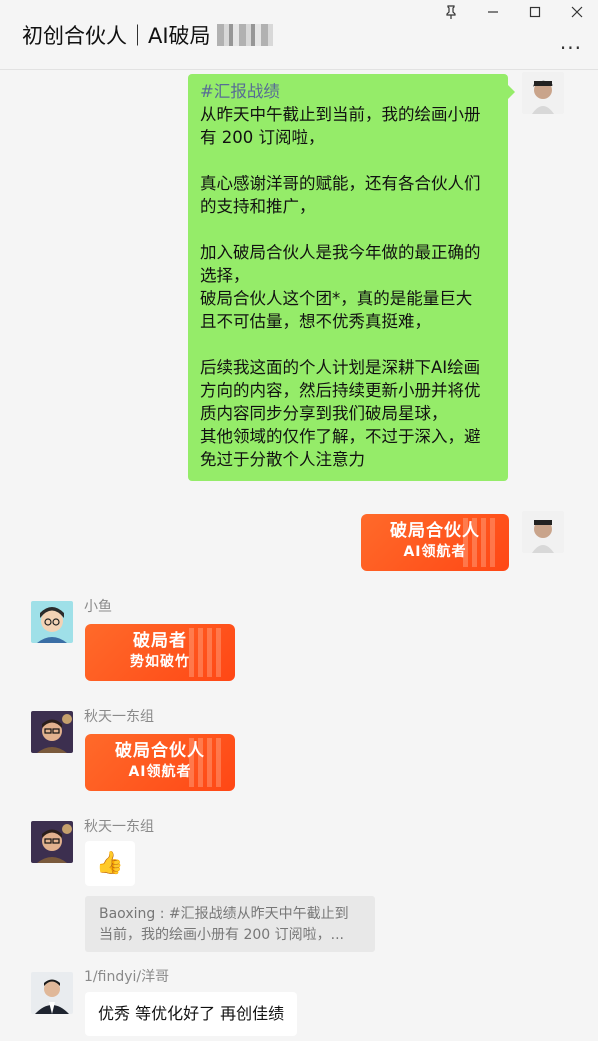 The height and width of the screenshot is (1041, 598). I want to click on sticker-message: 破局合伙人 AI领航者, so click(160, 762).